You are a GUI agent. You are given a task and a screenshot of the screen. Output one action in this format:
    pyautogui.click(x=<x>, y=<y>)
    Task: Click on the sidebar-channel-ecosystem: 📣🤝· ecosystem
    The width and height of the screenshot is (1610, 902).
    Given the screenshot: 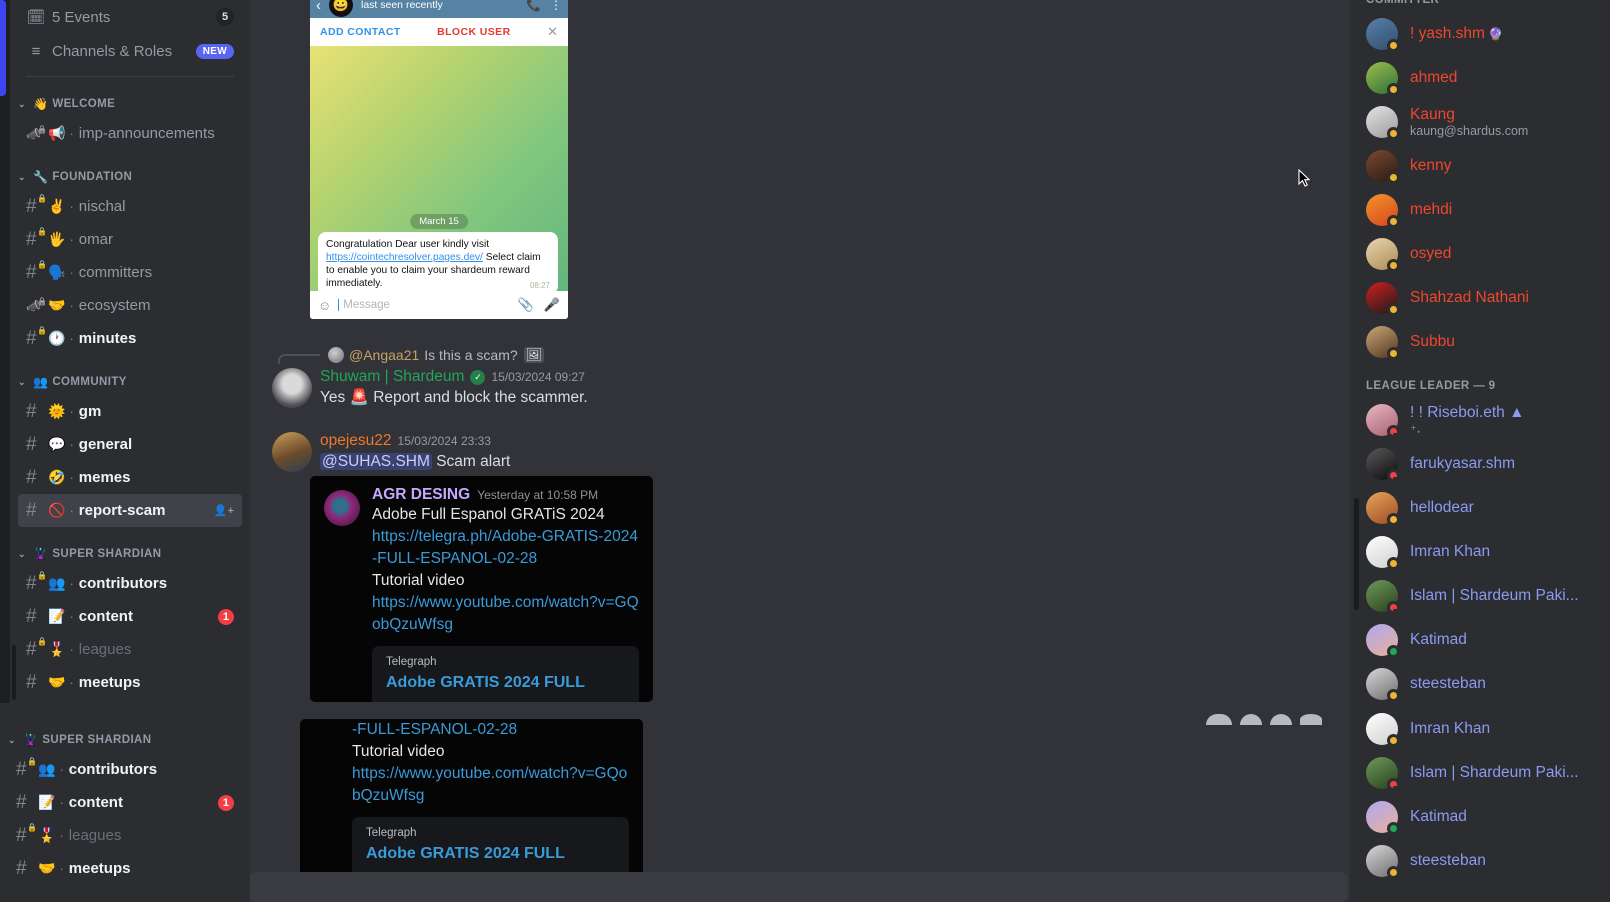 What is the action you would take?
    pyautogui.click(x=130, y=305)
    